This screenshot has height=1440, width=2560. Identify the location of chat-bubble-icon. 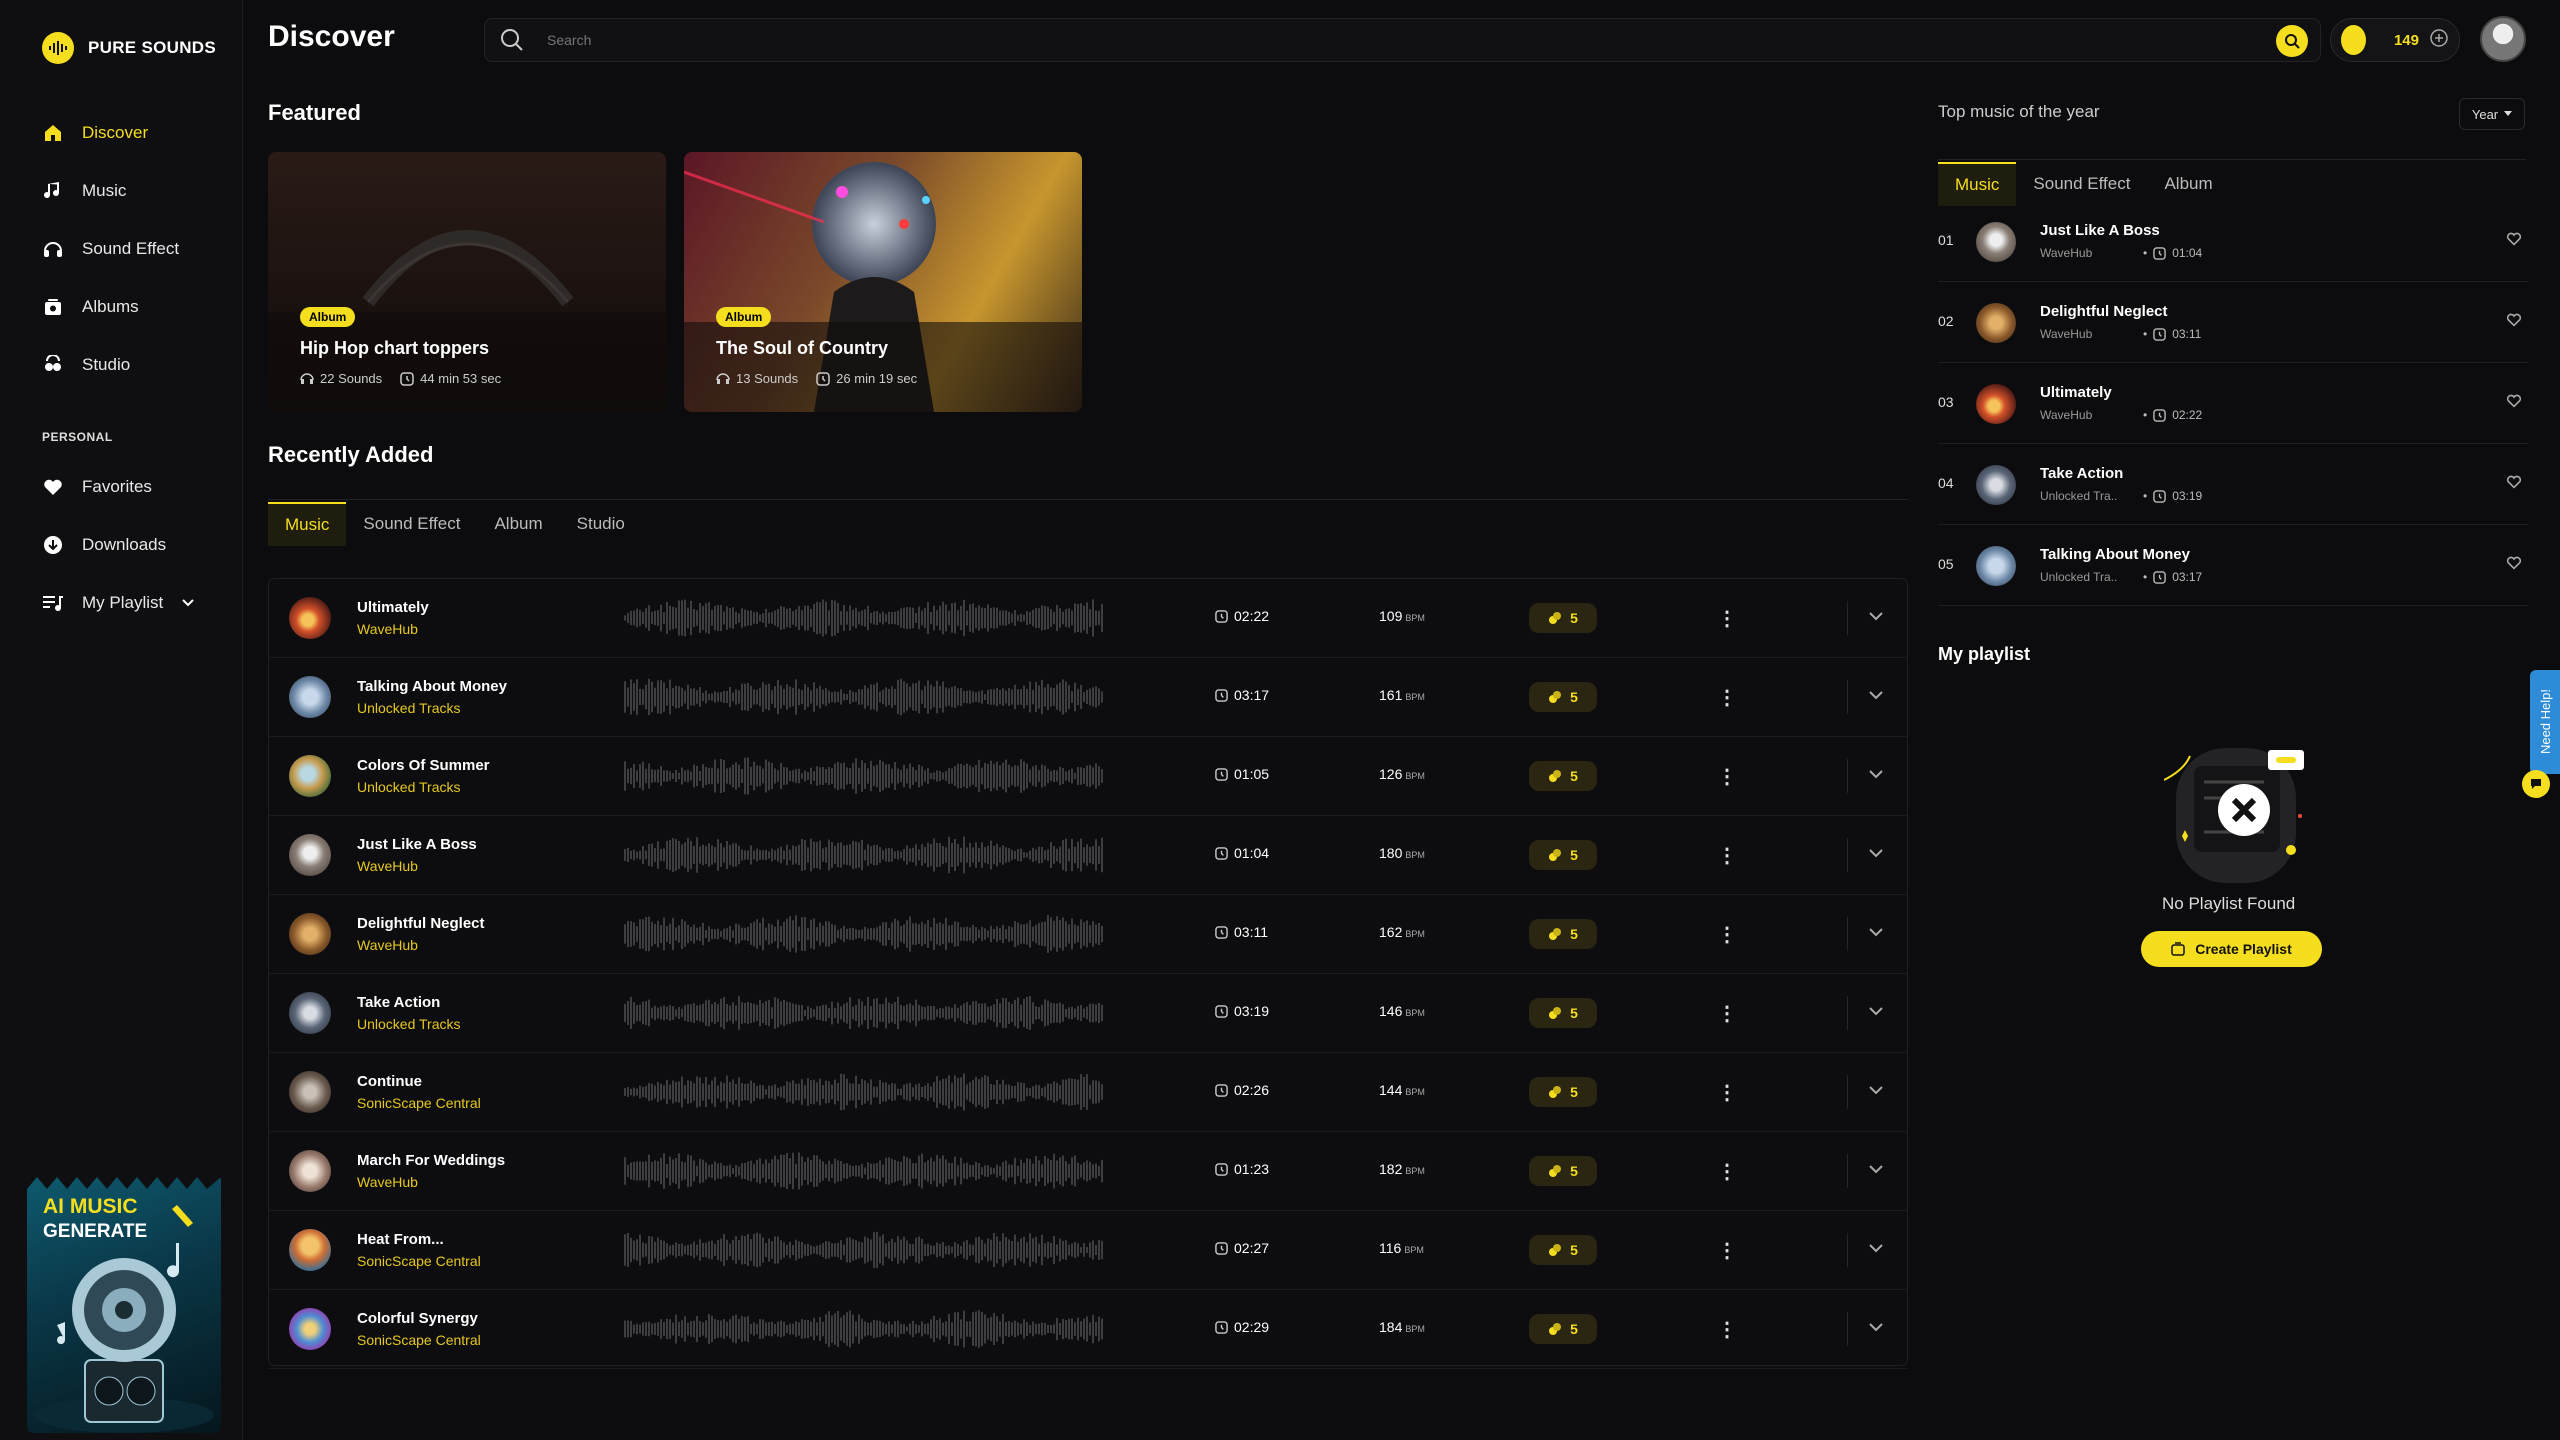
(2536, 784).